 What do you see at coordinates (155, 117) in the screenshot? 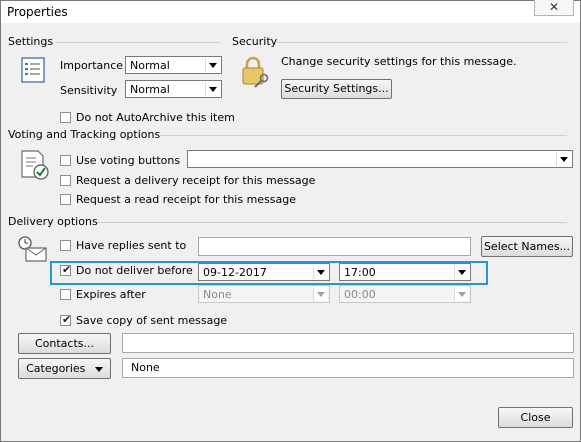
I see `no-autoarchive-label: Do not AutoArchive this item` at bounding box center [155, 117].